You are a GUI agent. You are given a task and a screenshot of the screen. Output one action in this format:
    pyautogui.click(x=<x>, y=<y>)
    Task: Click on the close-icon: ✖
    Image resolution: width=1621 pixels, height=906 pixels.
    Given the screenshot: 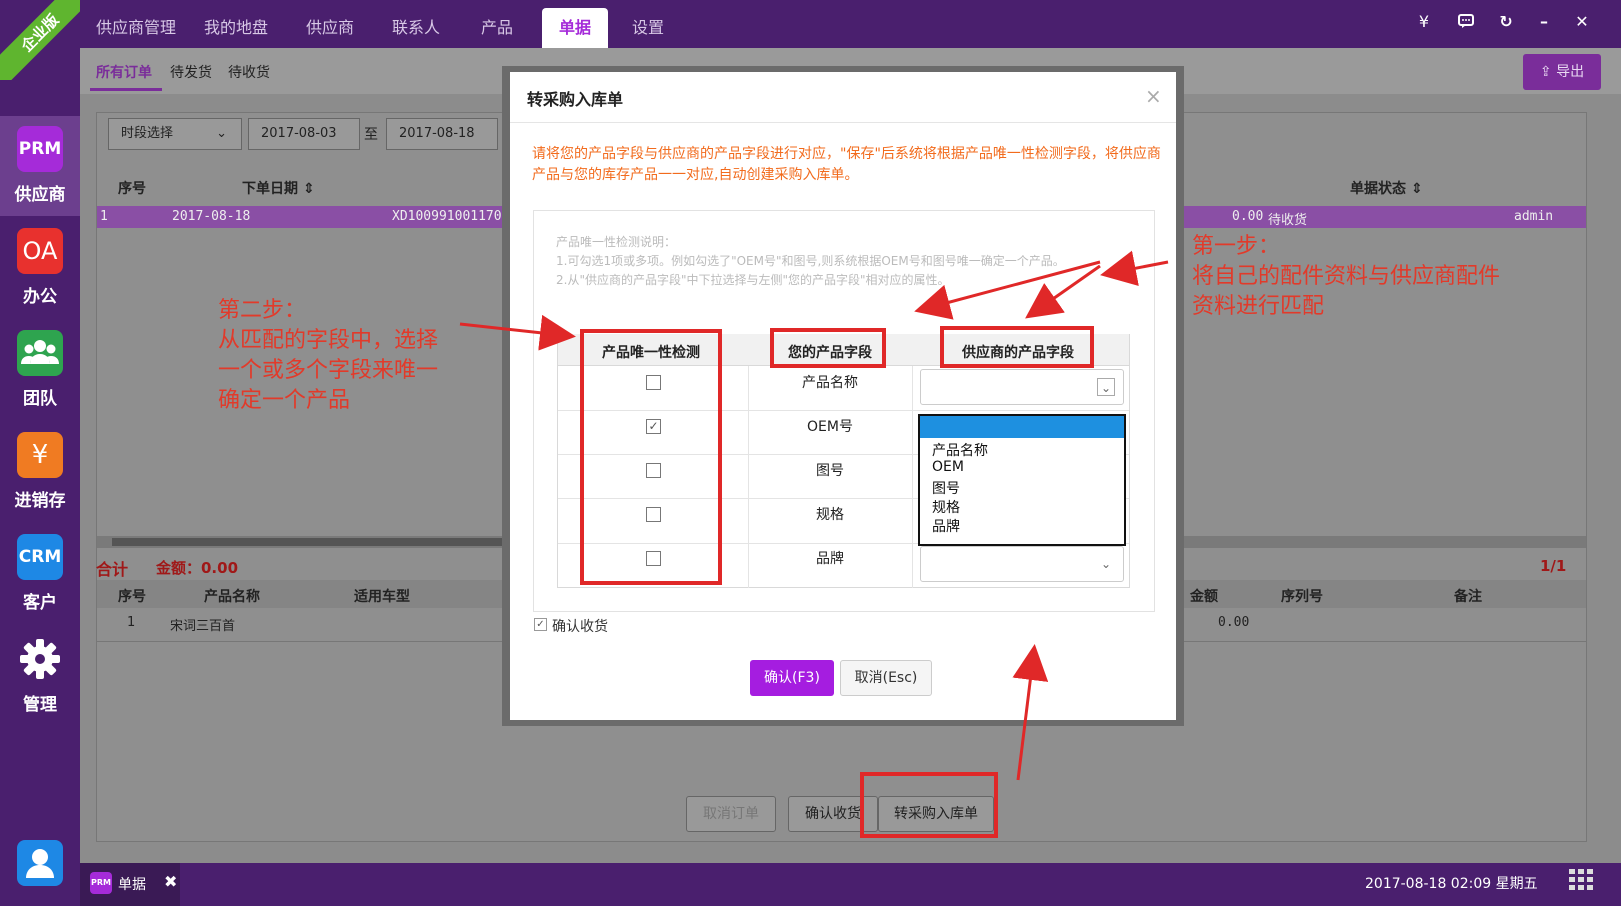 What is the action you would take?
    pyautogui.click(x=170, y=881)
    